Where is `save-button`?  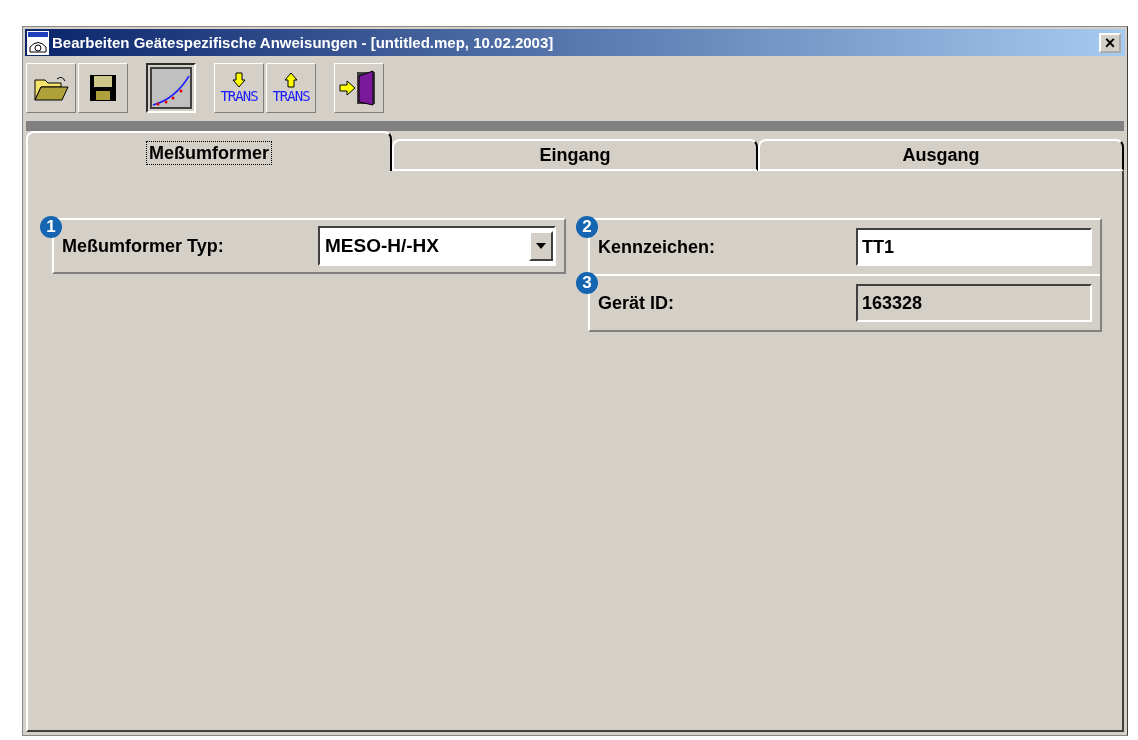
save-button is located at coordinates (103, 88).